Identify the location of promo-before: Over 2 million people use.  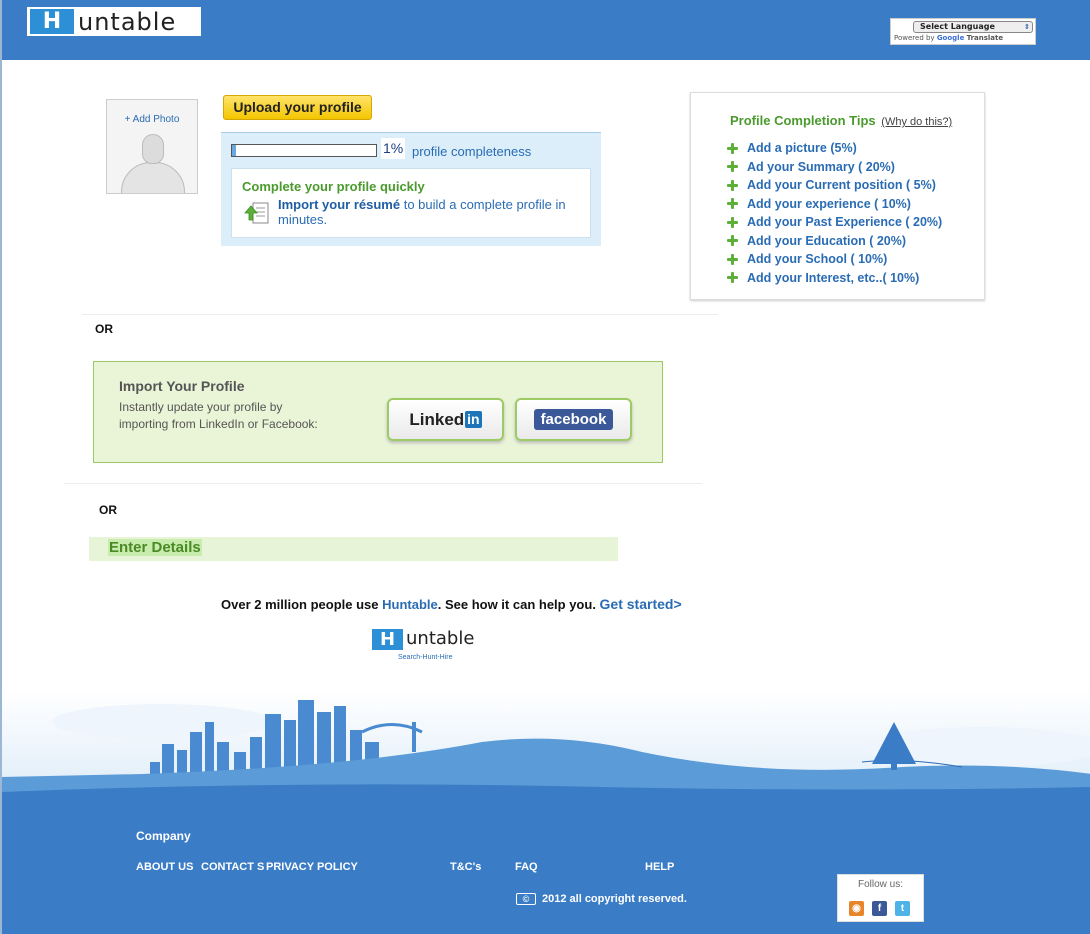
(302, 604).